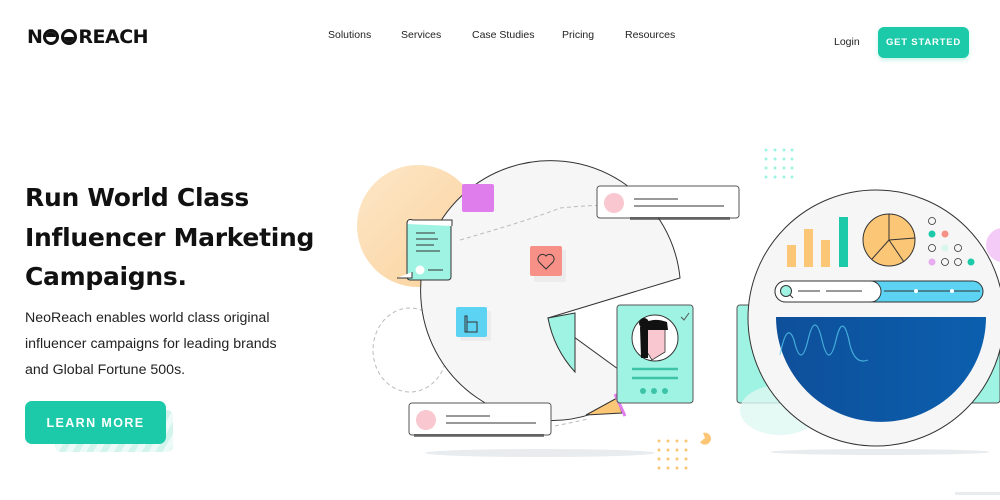 Image resolution: width=1000 pixels, height=500 pixels. Describe the element at coordinates (668, 202) in the screenshot. I see `message-bubble-top` at that location.